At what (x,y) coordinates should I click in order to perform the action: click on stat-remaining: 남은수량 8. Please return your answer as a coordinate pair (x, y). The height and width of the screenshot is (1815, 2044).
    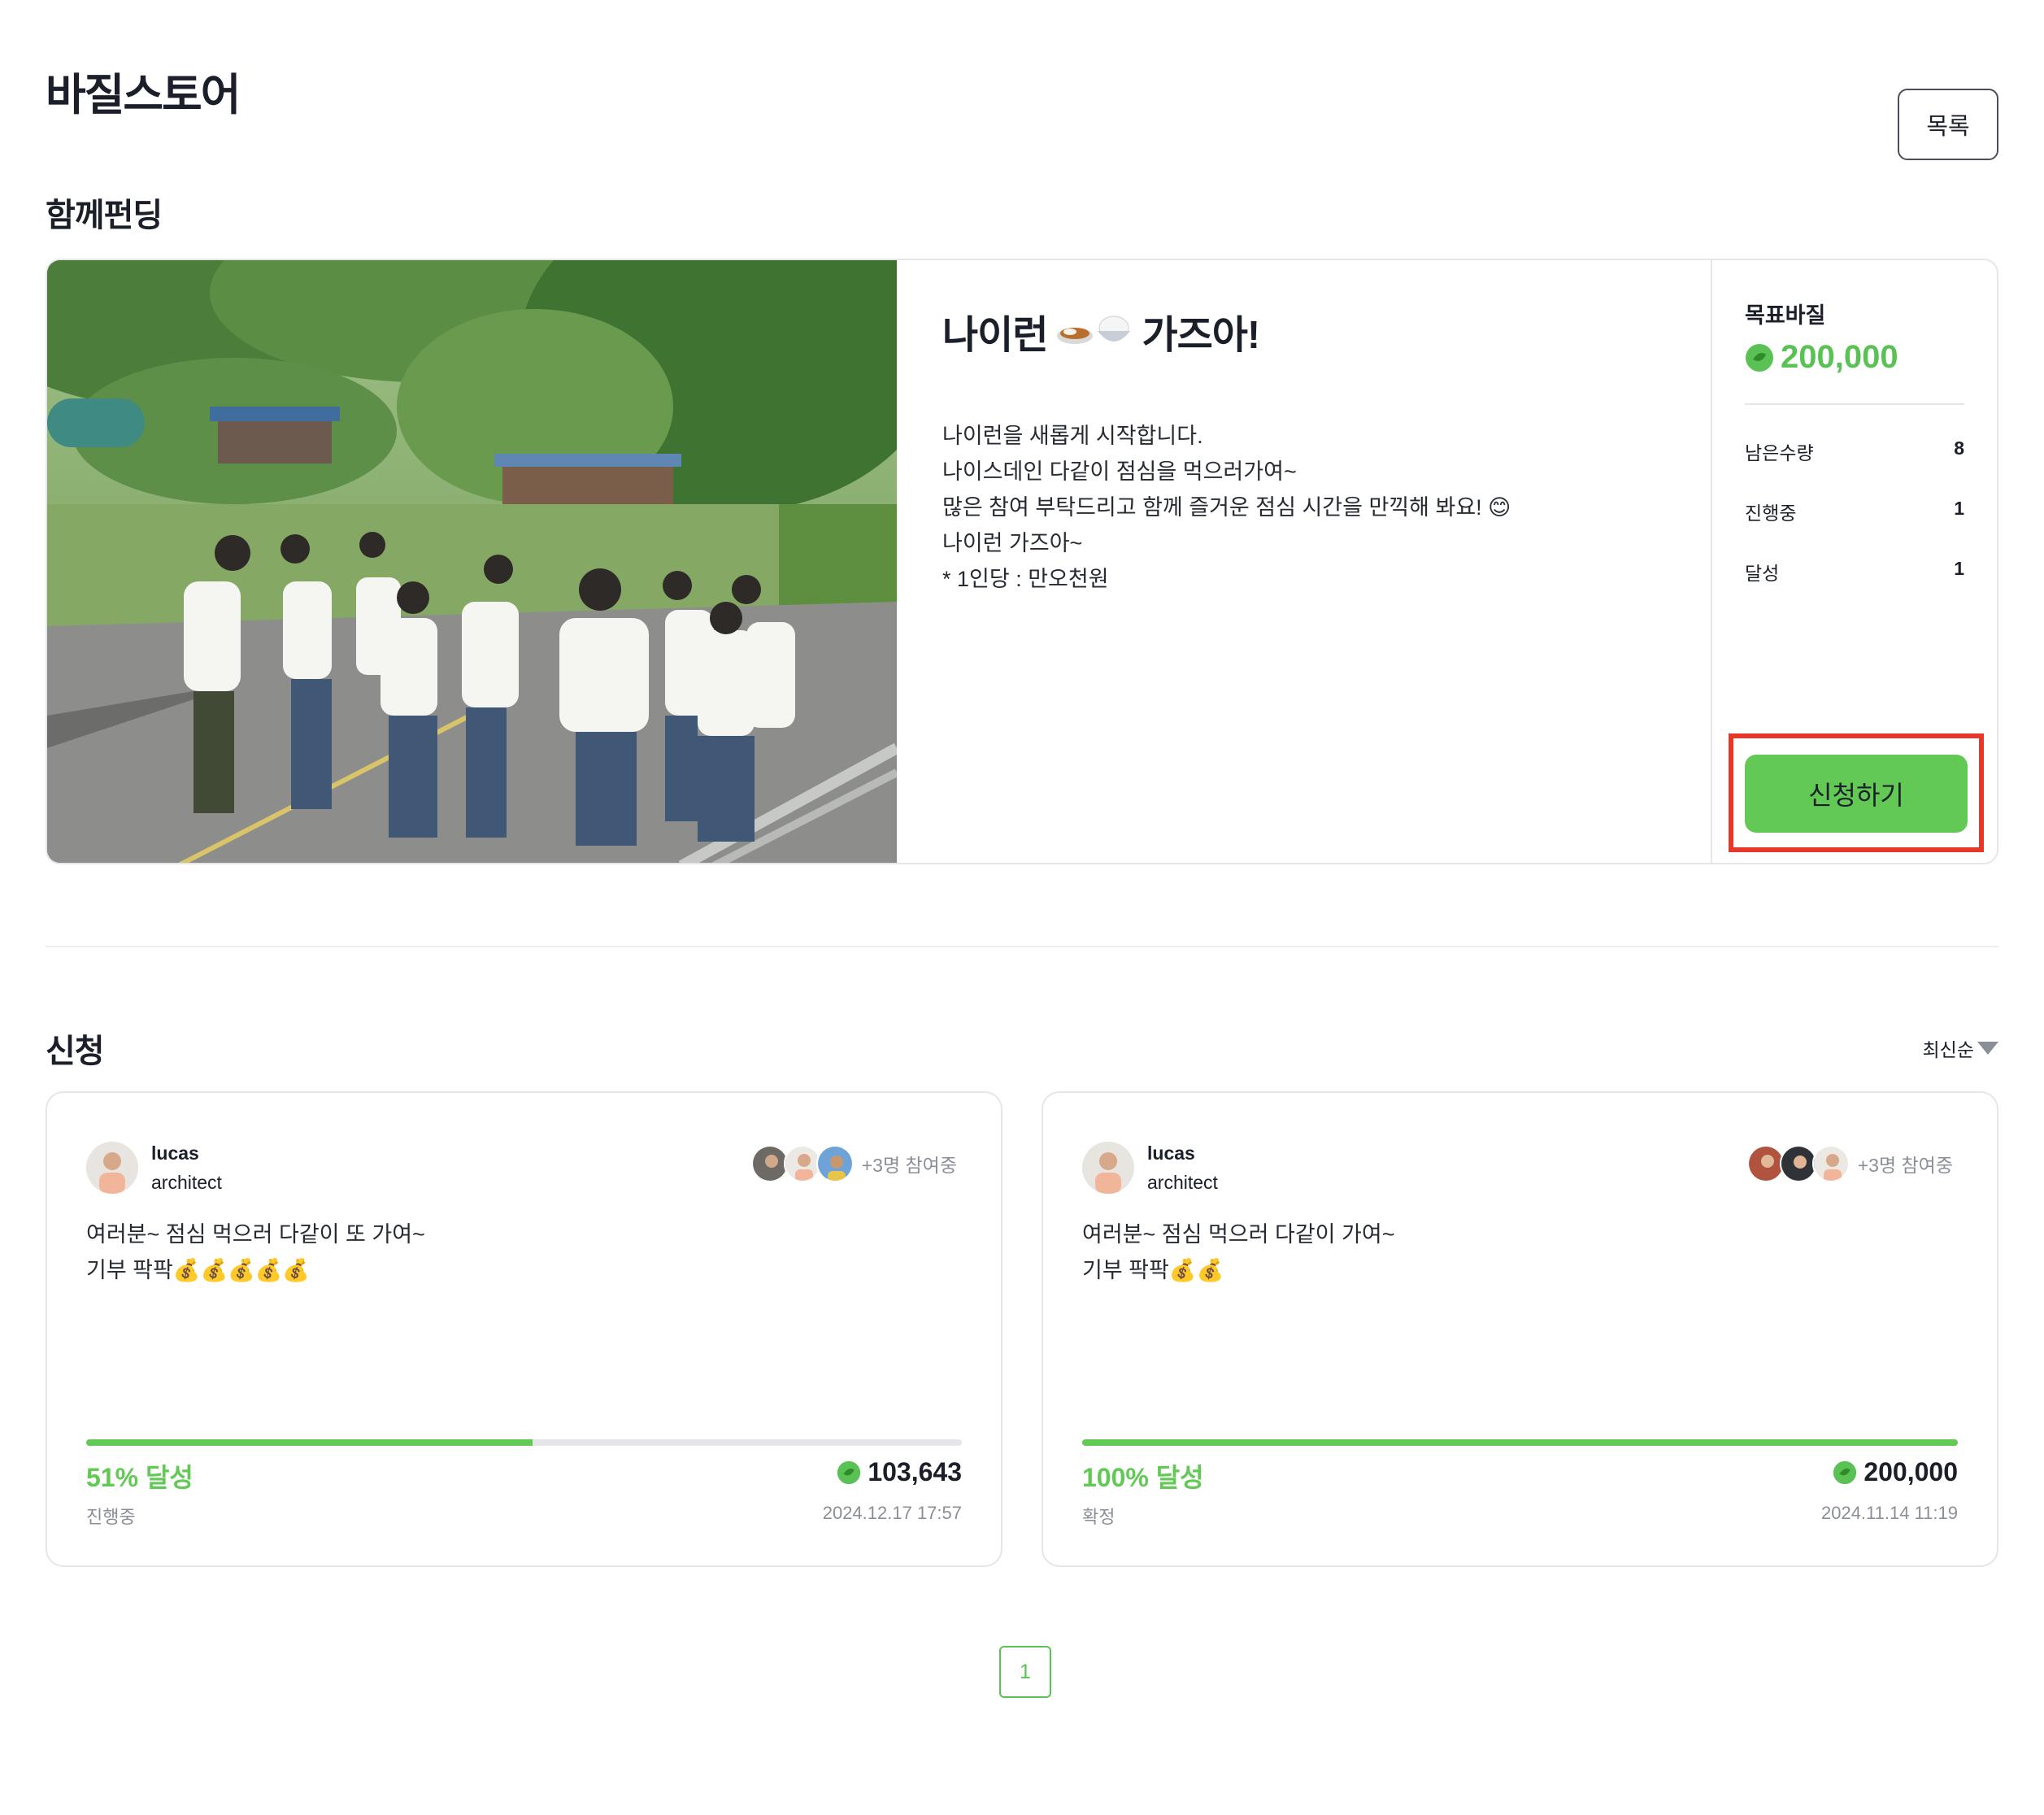
    Looking at the image, I should click on (1854, 451).